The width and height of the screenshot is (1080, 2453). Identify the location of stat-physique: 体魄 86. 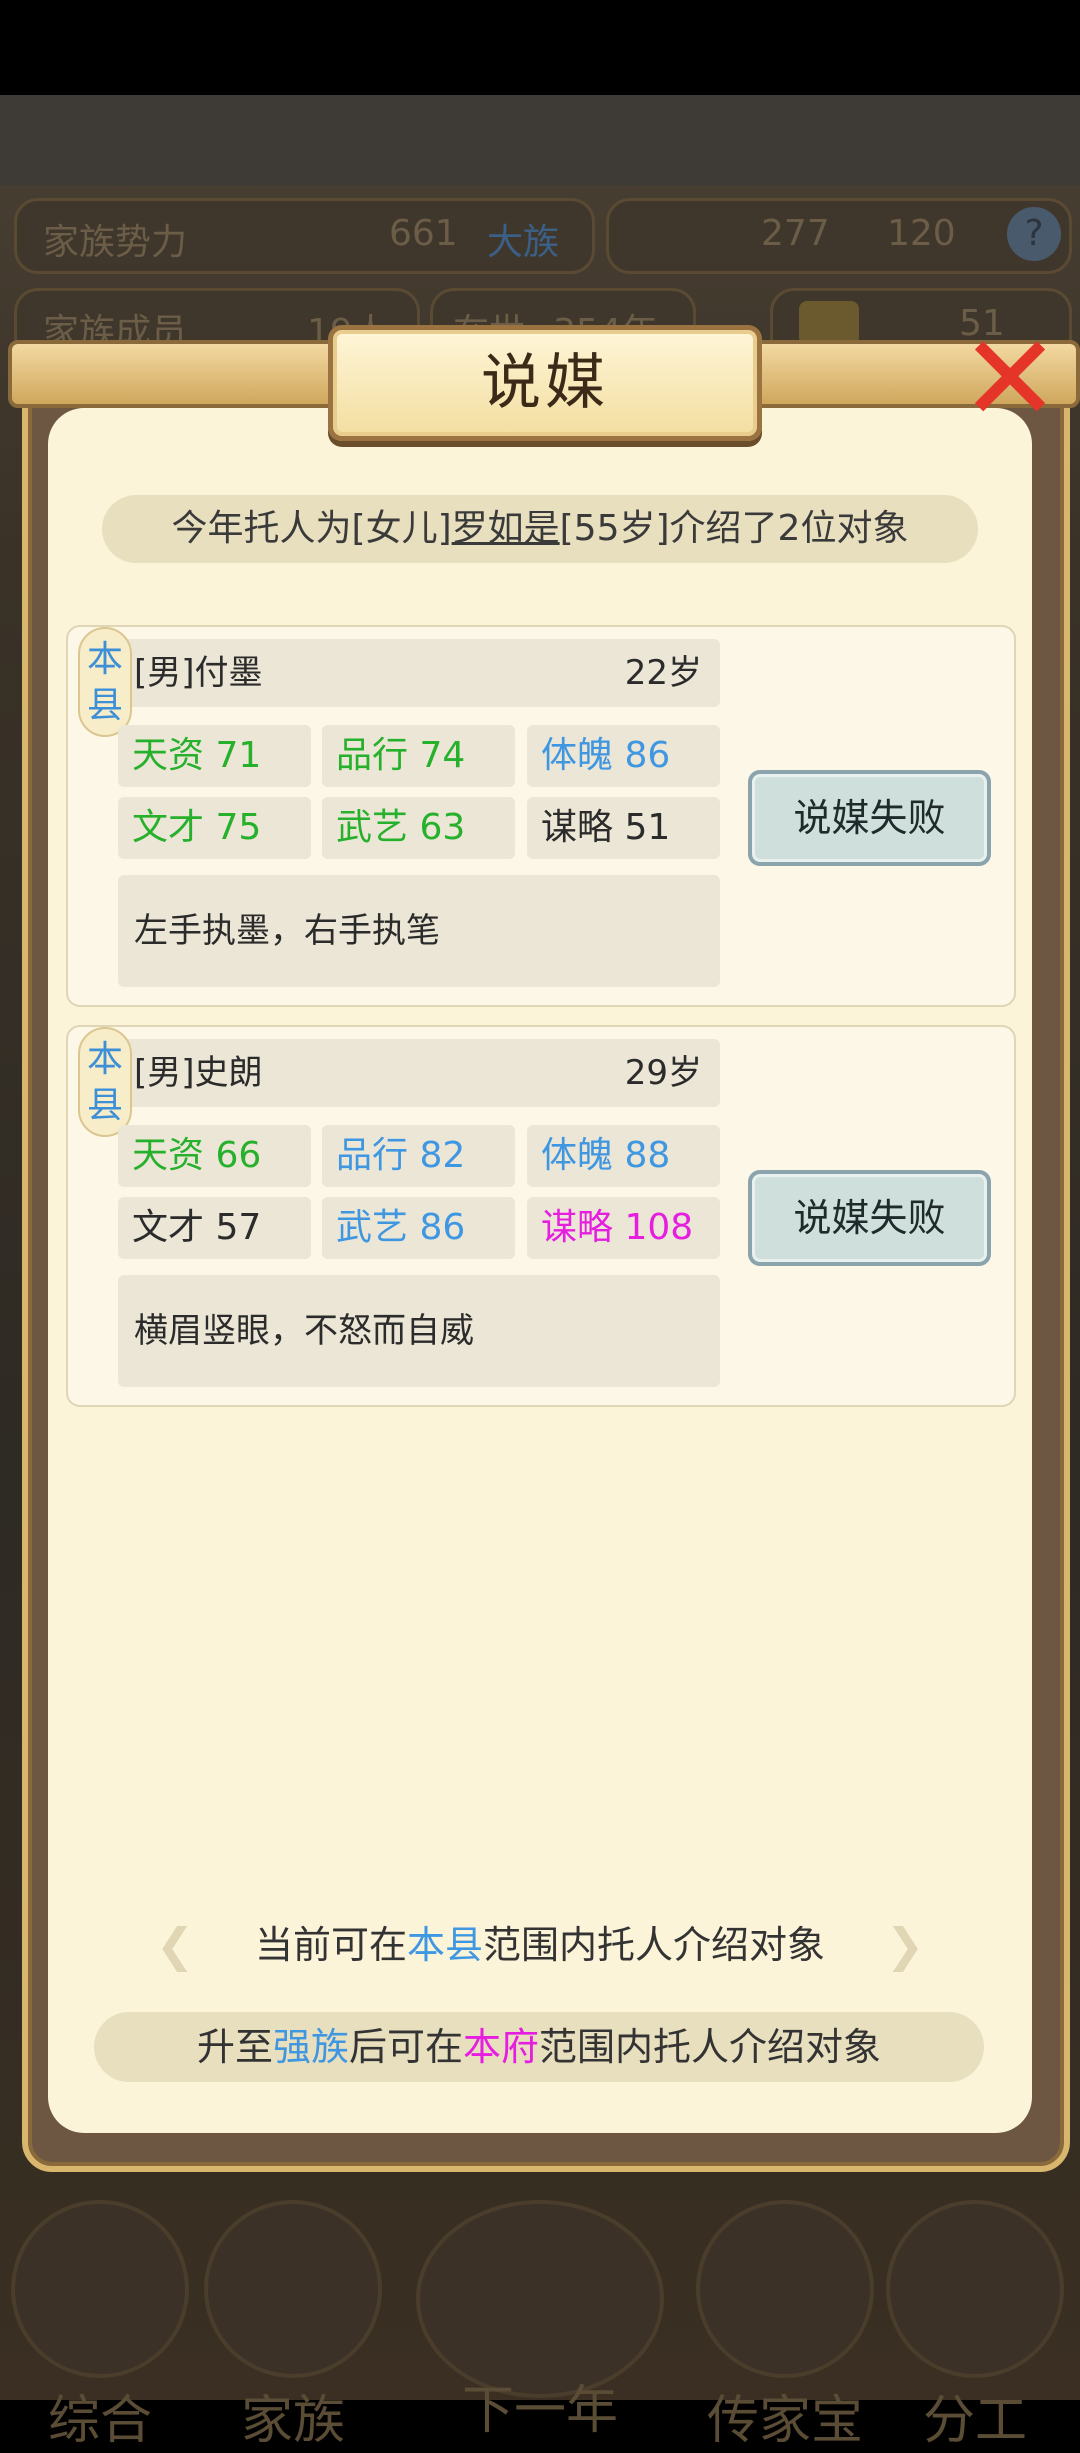
(623, 756).